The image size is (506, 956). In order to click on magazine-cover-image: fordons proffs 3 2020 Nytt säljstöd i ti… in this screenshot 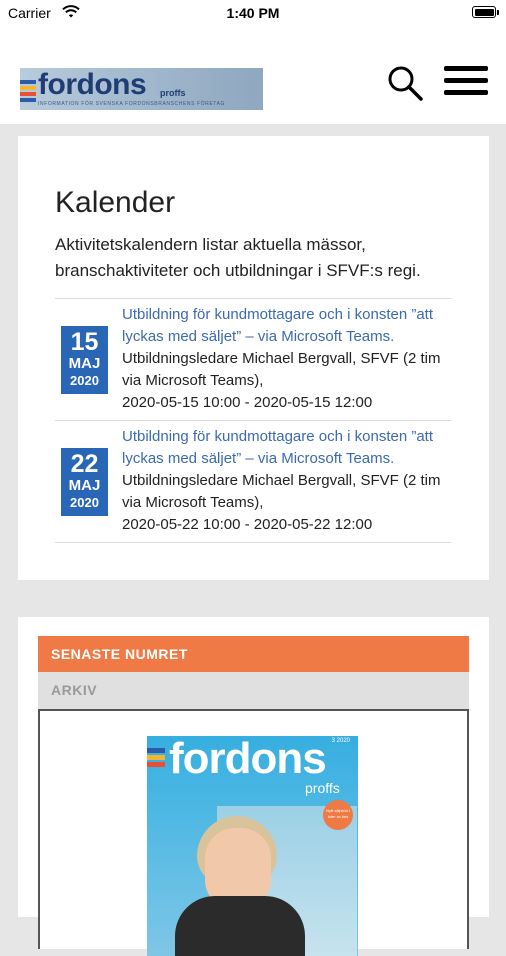, I will do `click(252, 846)`.